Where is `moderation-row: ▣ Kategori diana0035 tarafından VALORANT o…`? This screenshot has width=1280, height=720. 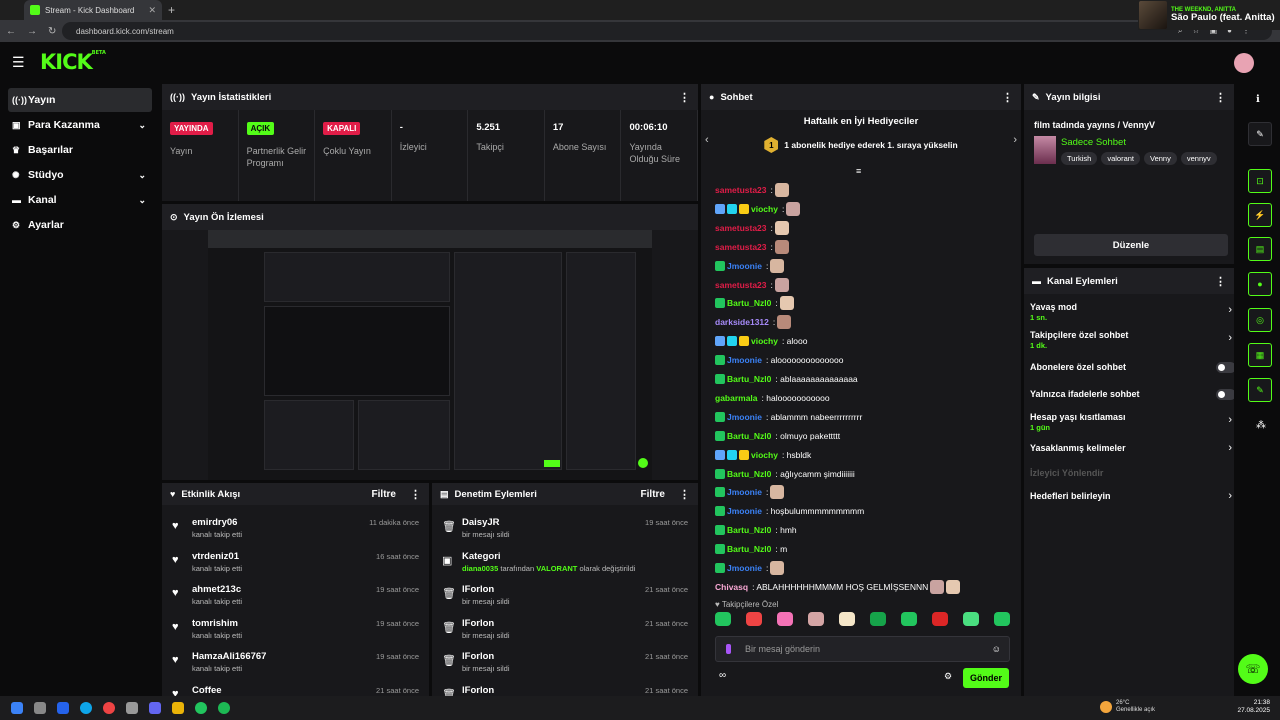
moderation-row: ▣ Kategori diana0035 tarafından VALORANT o… is located at coordinates (565, 565).